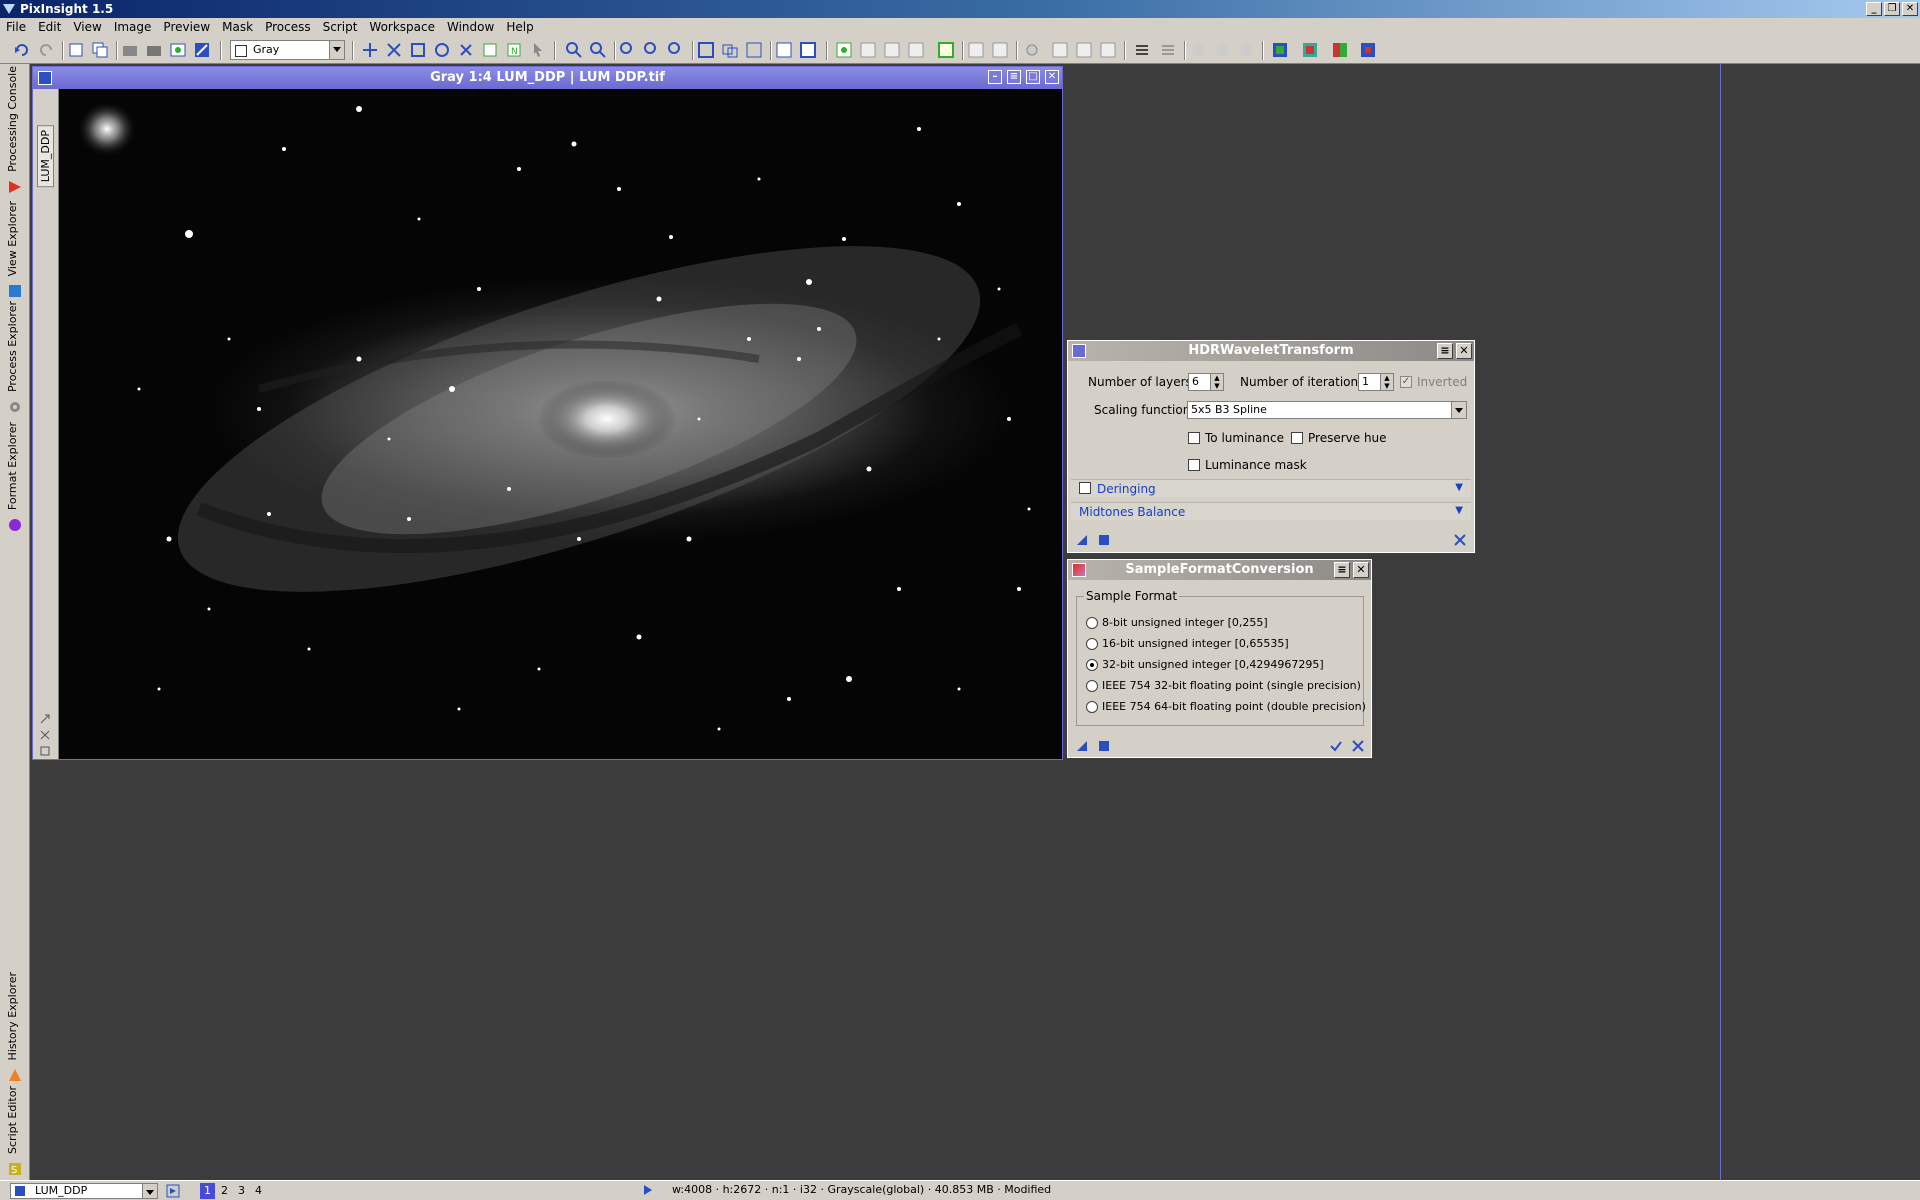 The height and width of the screenshot is (1200, 1920). I want to click on stf-icon, so click(202, 50).